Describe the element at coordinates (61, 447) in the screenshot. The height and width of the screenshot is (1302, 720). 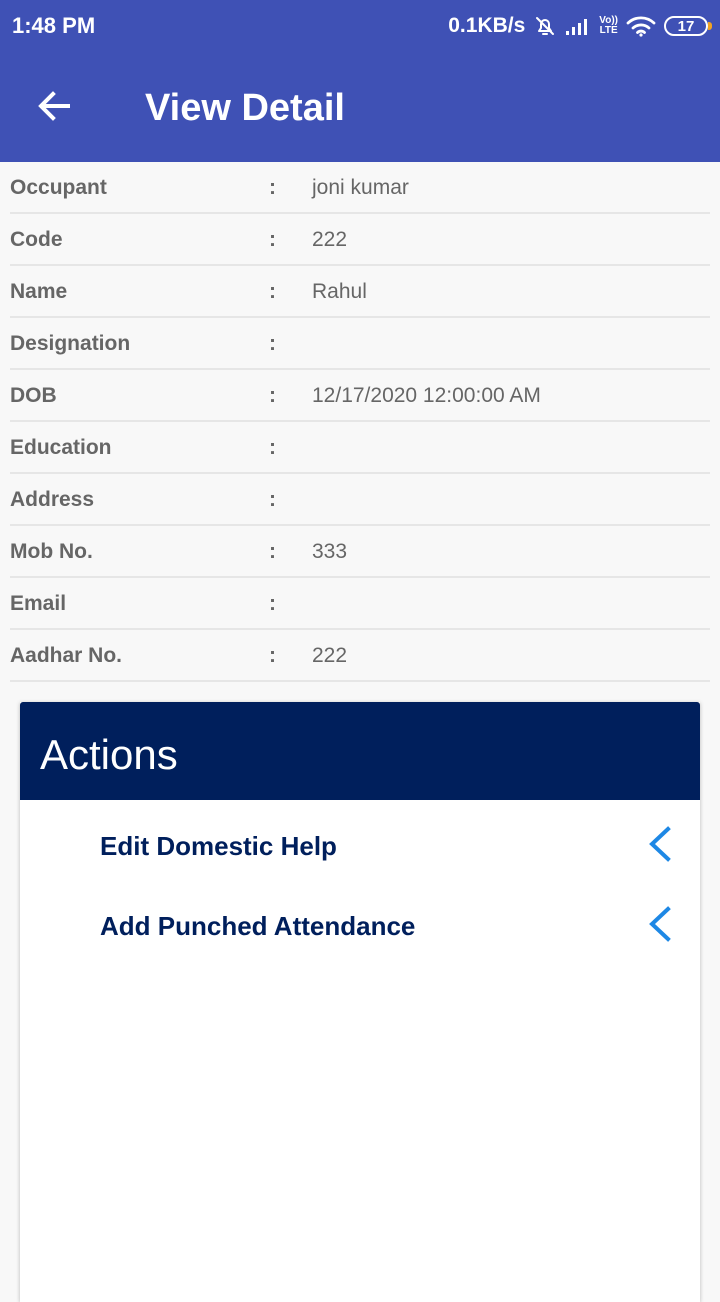
I see `detail-label: Education` at that location.